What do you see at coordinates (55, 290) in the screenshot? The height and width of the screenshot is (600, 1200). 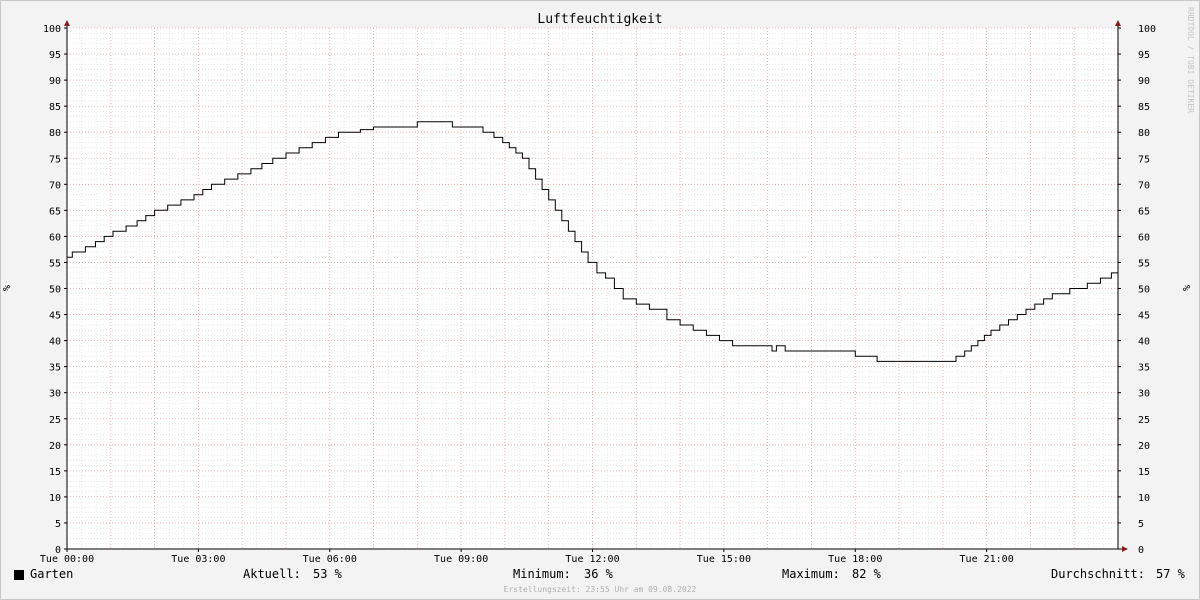 I see `y-tick-label-left: 50` at bounding box center [55, 290].